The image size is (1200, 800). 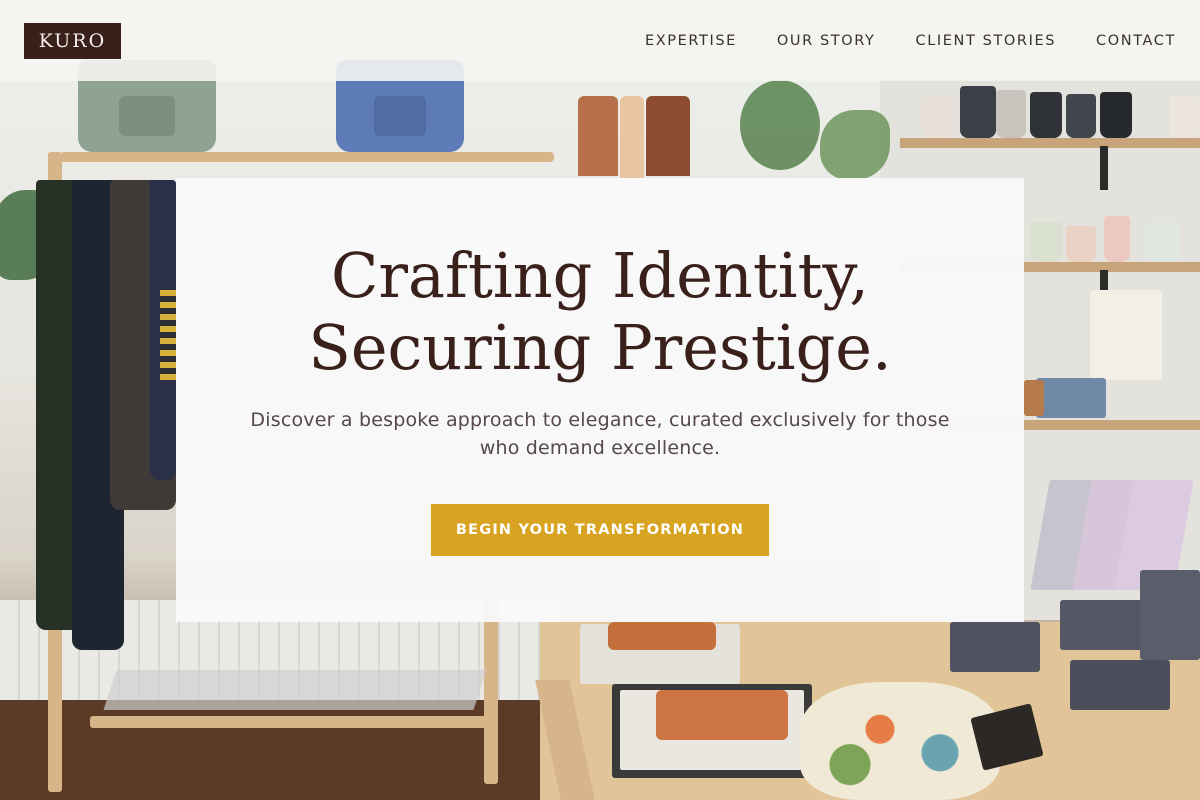 I want to click on background-pouch, so click(x=900, y=741).